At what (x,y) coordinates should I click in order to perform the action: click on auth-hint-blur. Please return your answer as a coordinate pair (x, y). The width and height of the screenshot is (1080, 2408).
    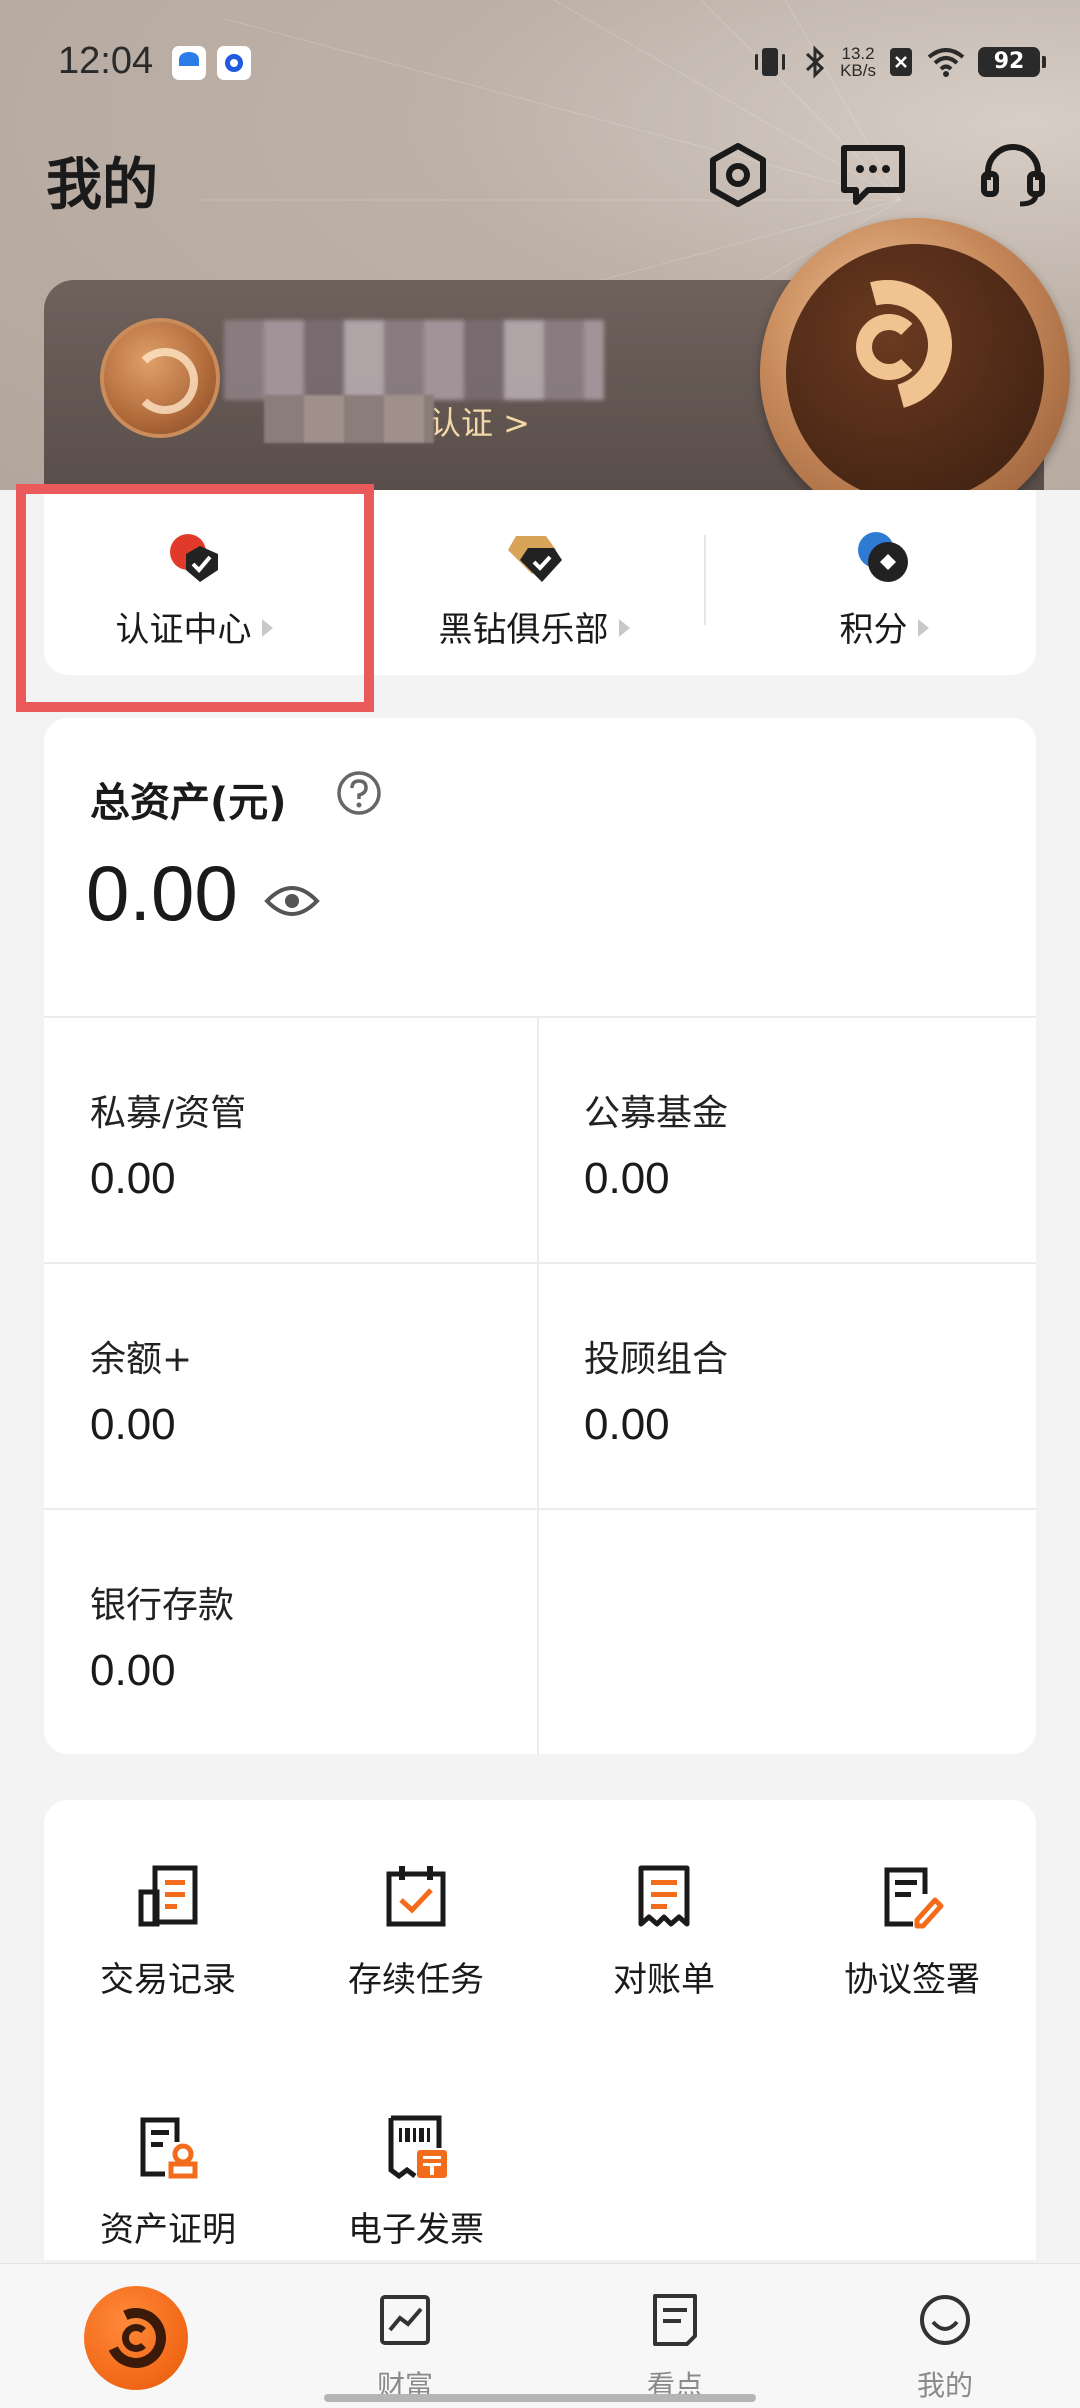
    Looking at the image, I should click on (349, 419).